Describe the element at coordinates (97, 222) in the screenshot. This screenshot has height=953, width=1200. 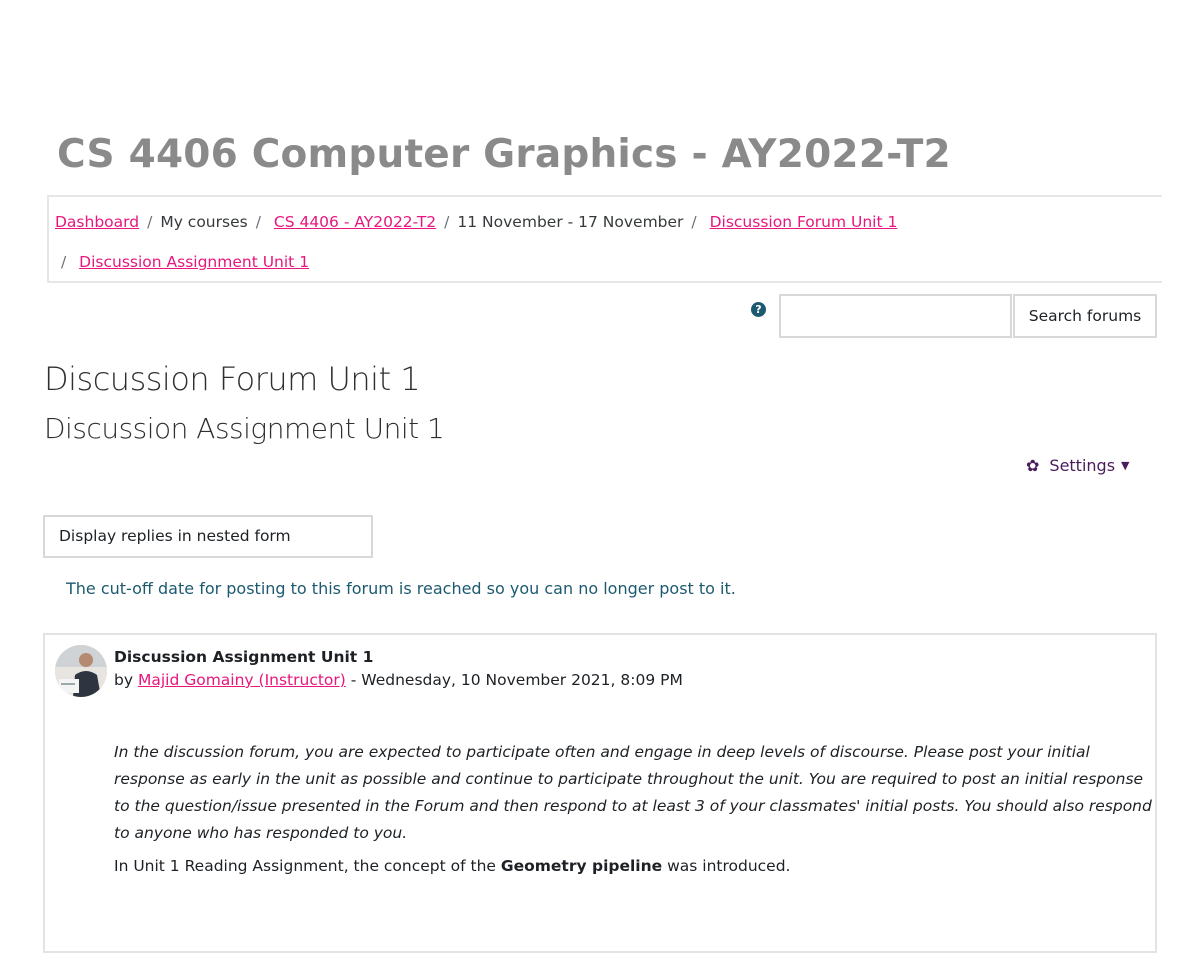
I see `breadcrumb-dashboard-link: Dashboard` at that location.